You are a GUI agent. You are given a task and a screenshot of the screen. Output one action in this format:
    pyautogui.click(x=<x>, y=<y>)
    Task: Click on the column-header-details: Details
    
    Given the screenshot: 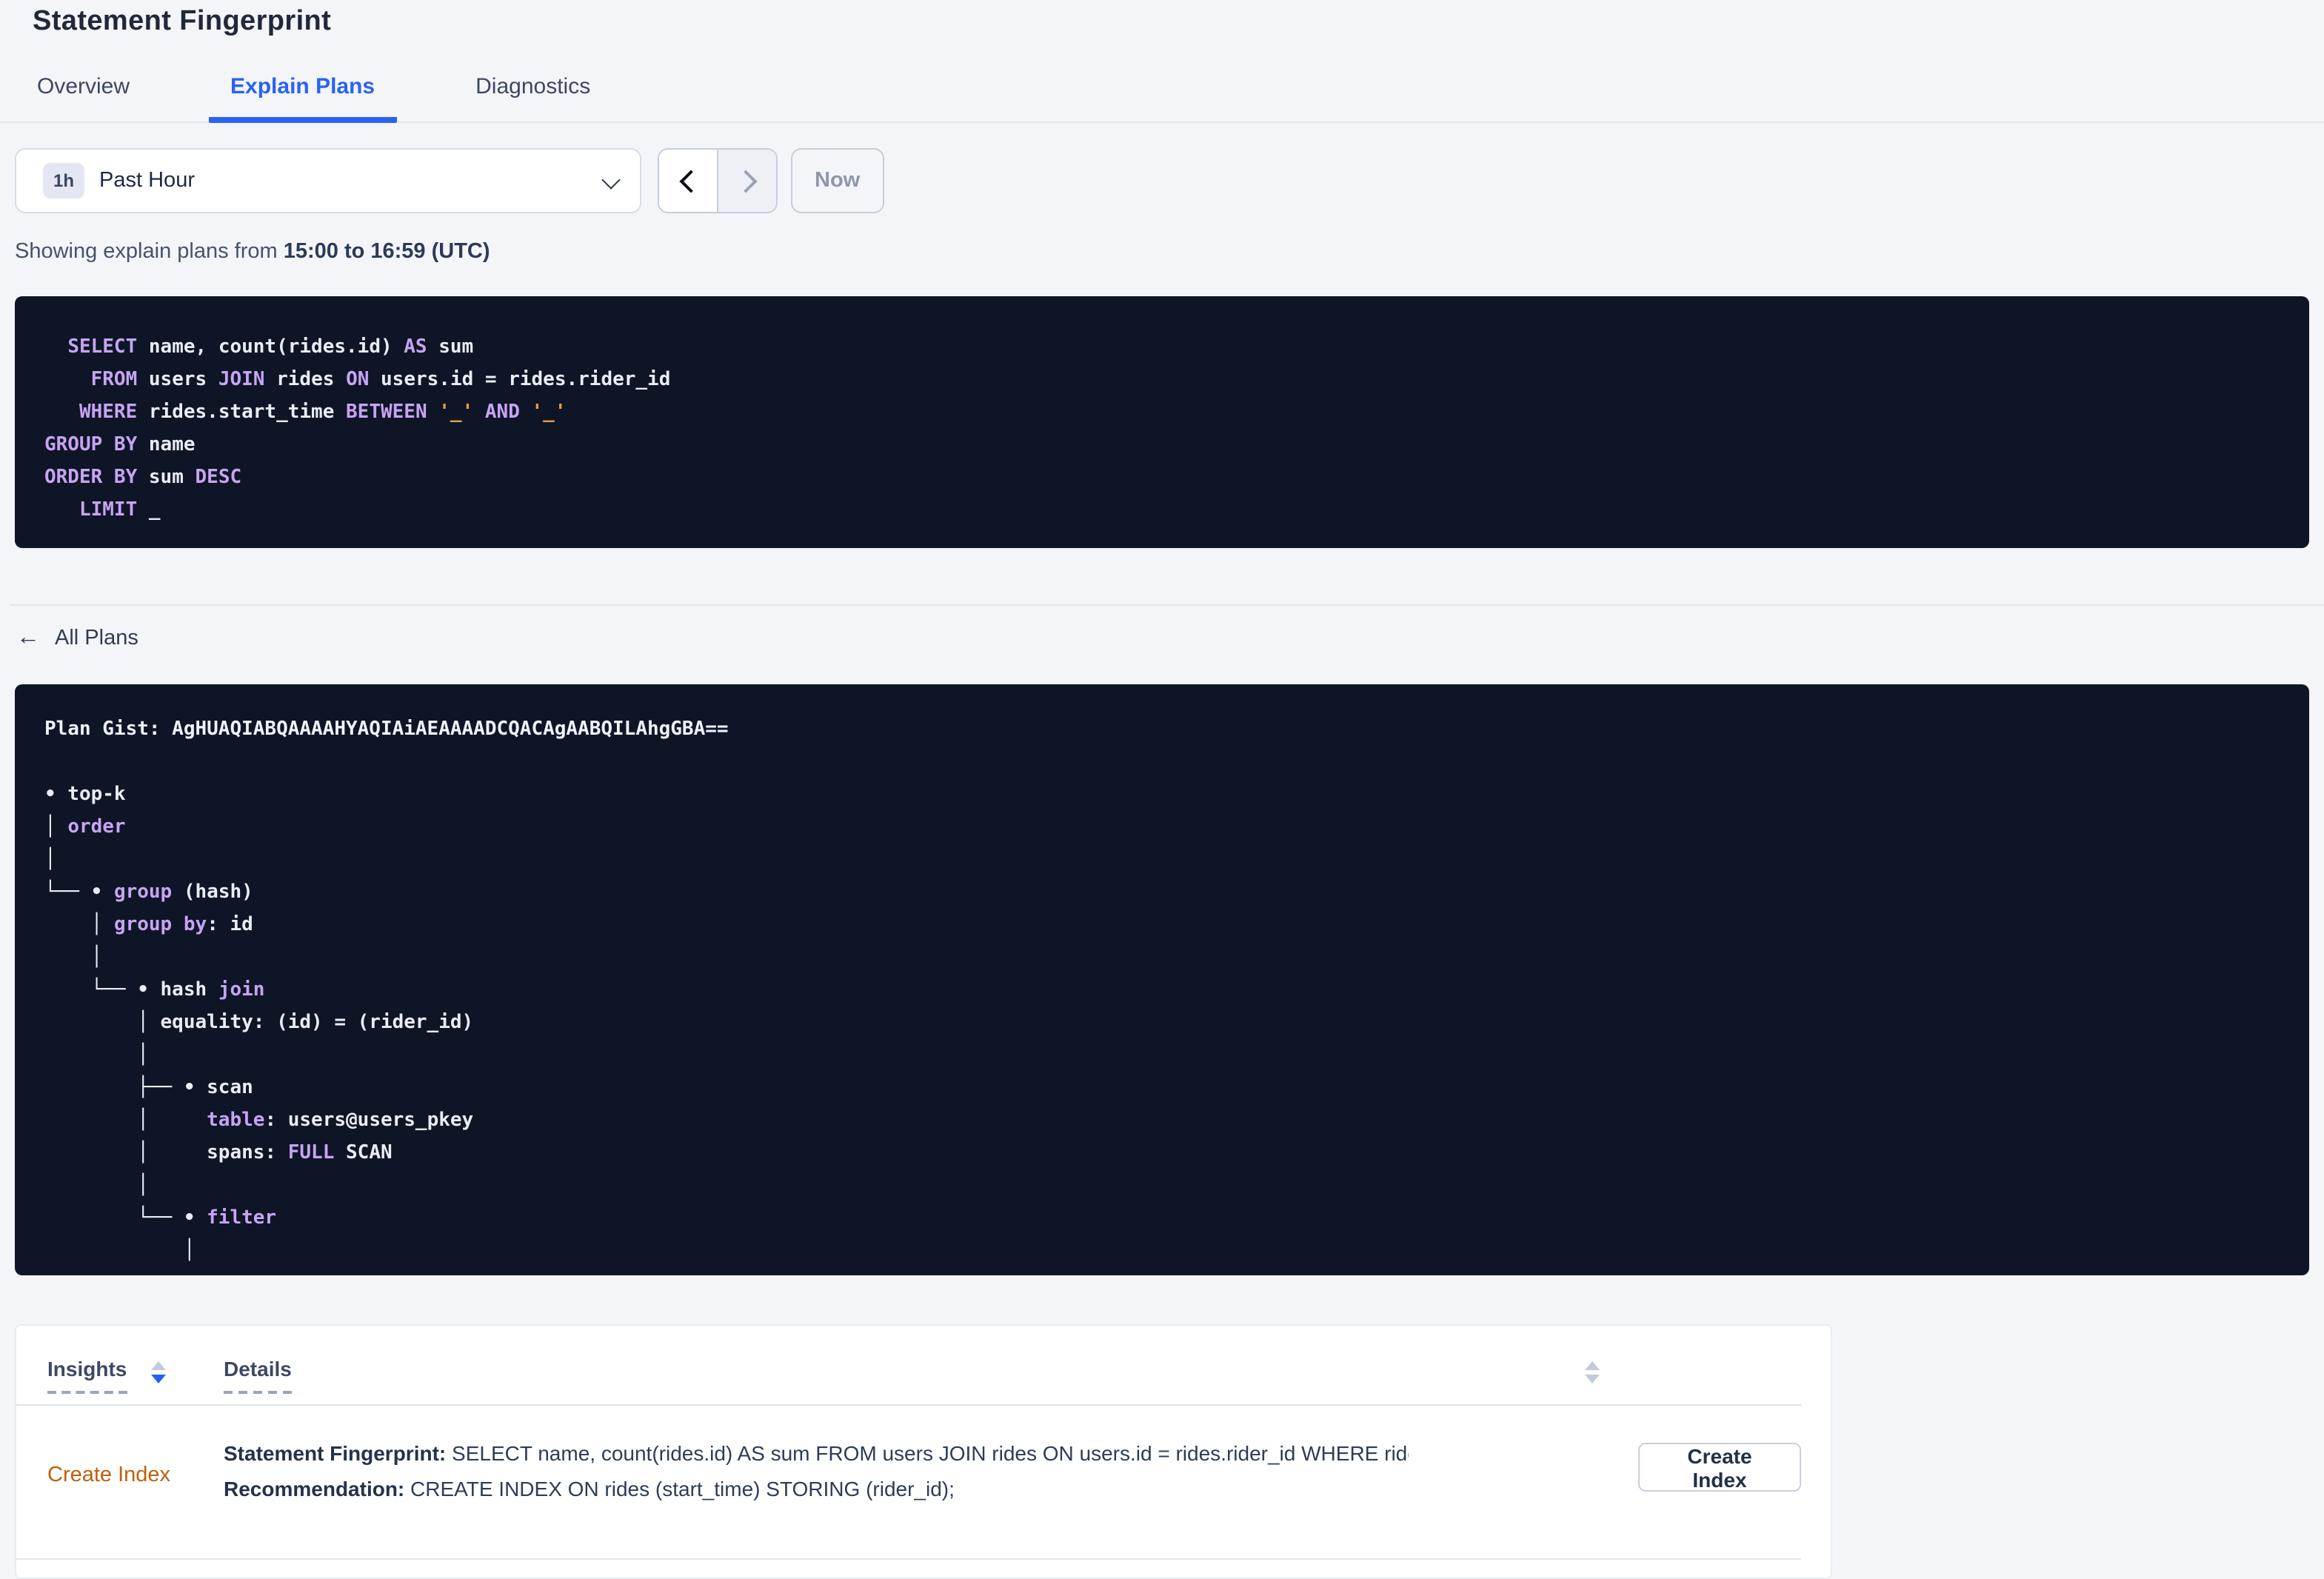 What is the action you would take?
    pyautogui.click(x=258, y=1375)
    